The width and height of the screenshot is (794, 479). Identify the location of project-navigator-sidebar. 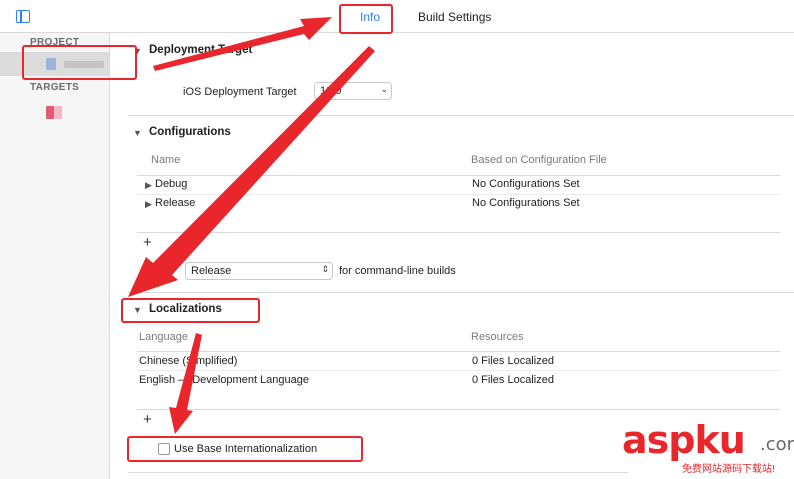
(55, 256).